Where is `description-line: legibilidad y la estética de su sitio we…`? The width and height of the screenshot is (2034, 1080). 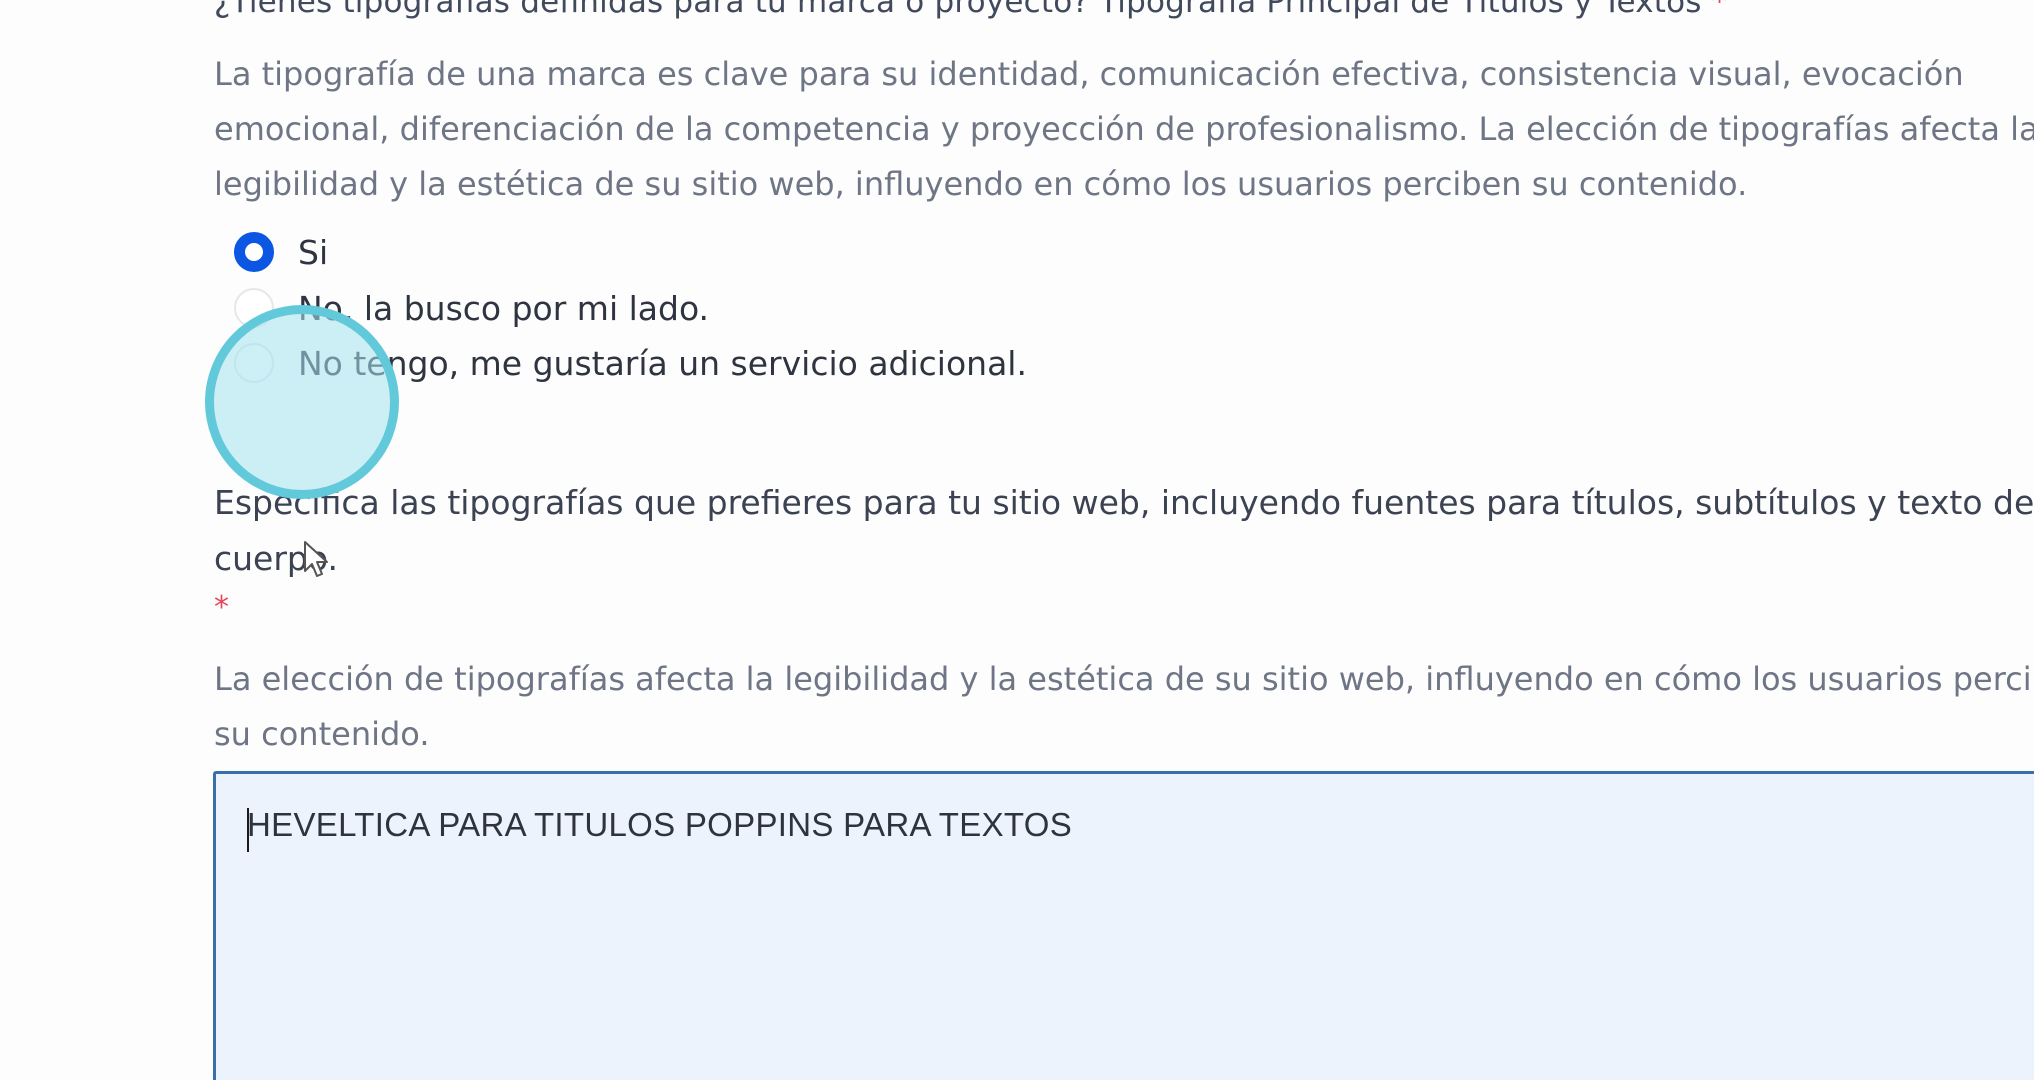
description-line: legibilidad y la estética de su sitio we… is located at coordinates (981, 184).